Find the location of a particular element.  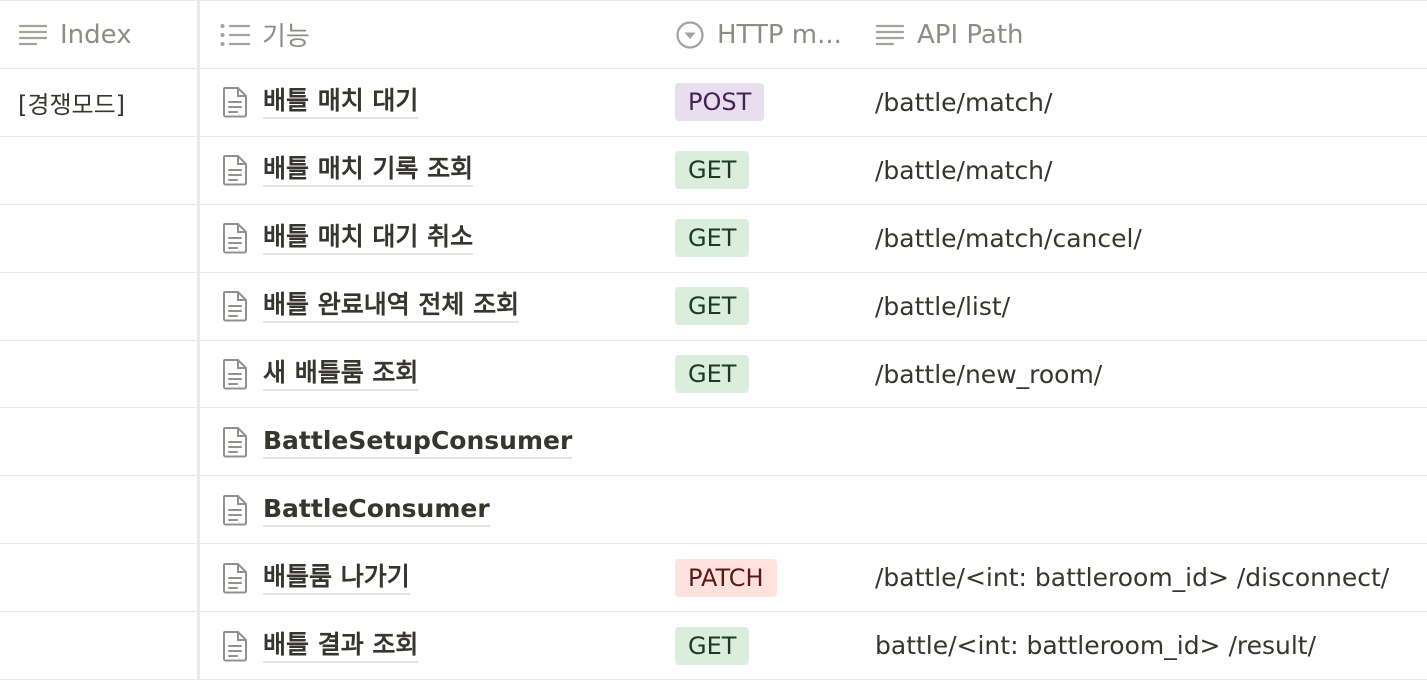

path-cell: /battle/list/ is located at coordinates (1142, 306).